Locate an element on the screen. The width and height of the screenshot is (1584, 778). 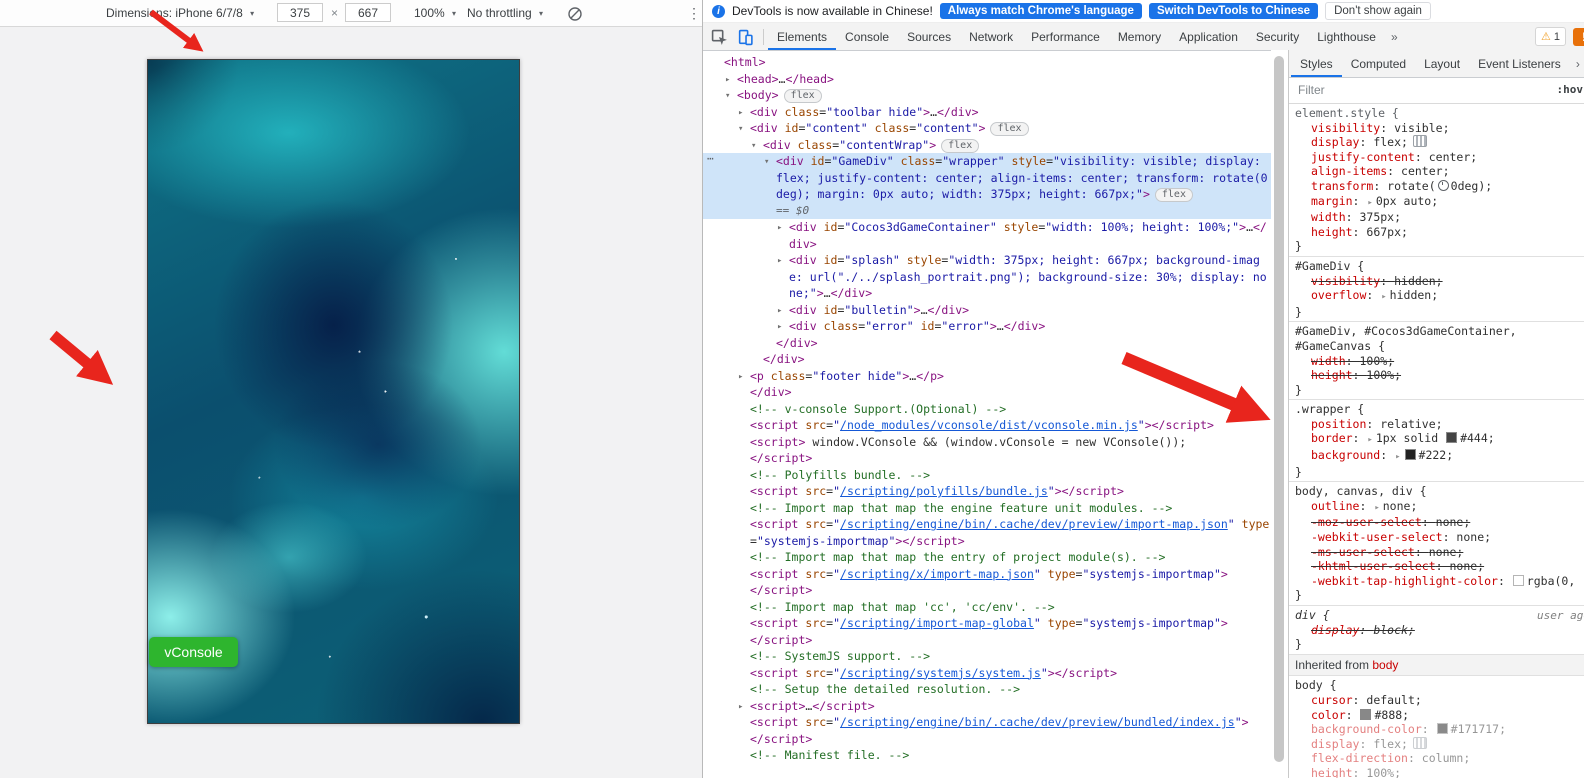
css-property: width: 100%; is located at coordinates (1436, 361).